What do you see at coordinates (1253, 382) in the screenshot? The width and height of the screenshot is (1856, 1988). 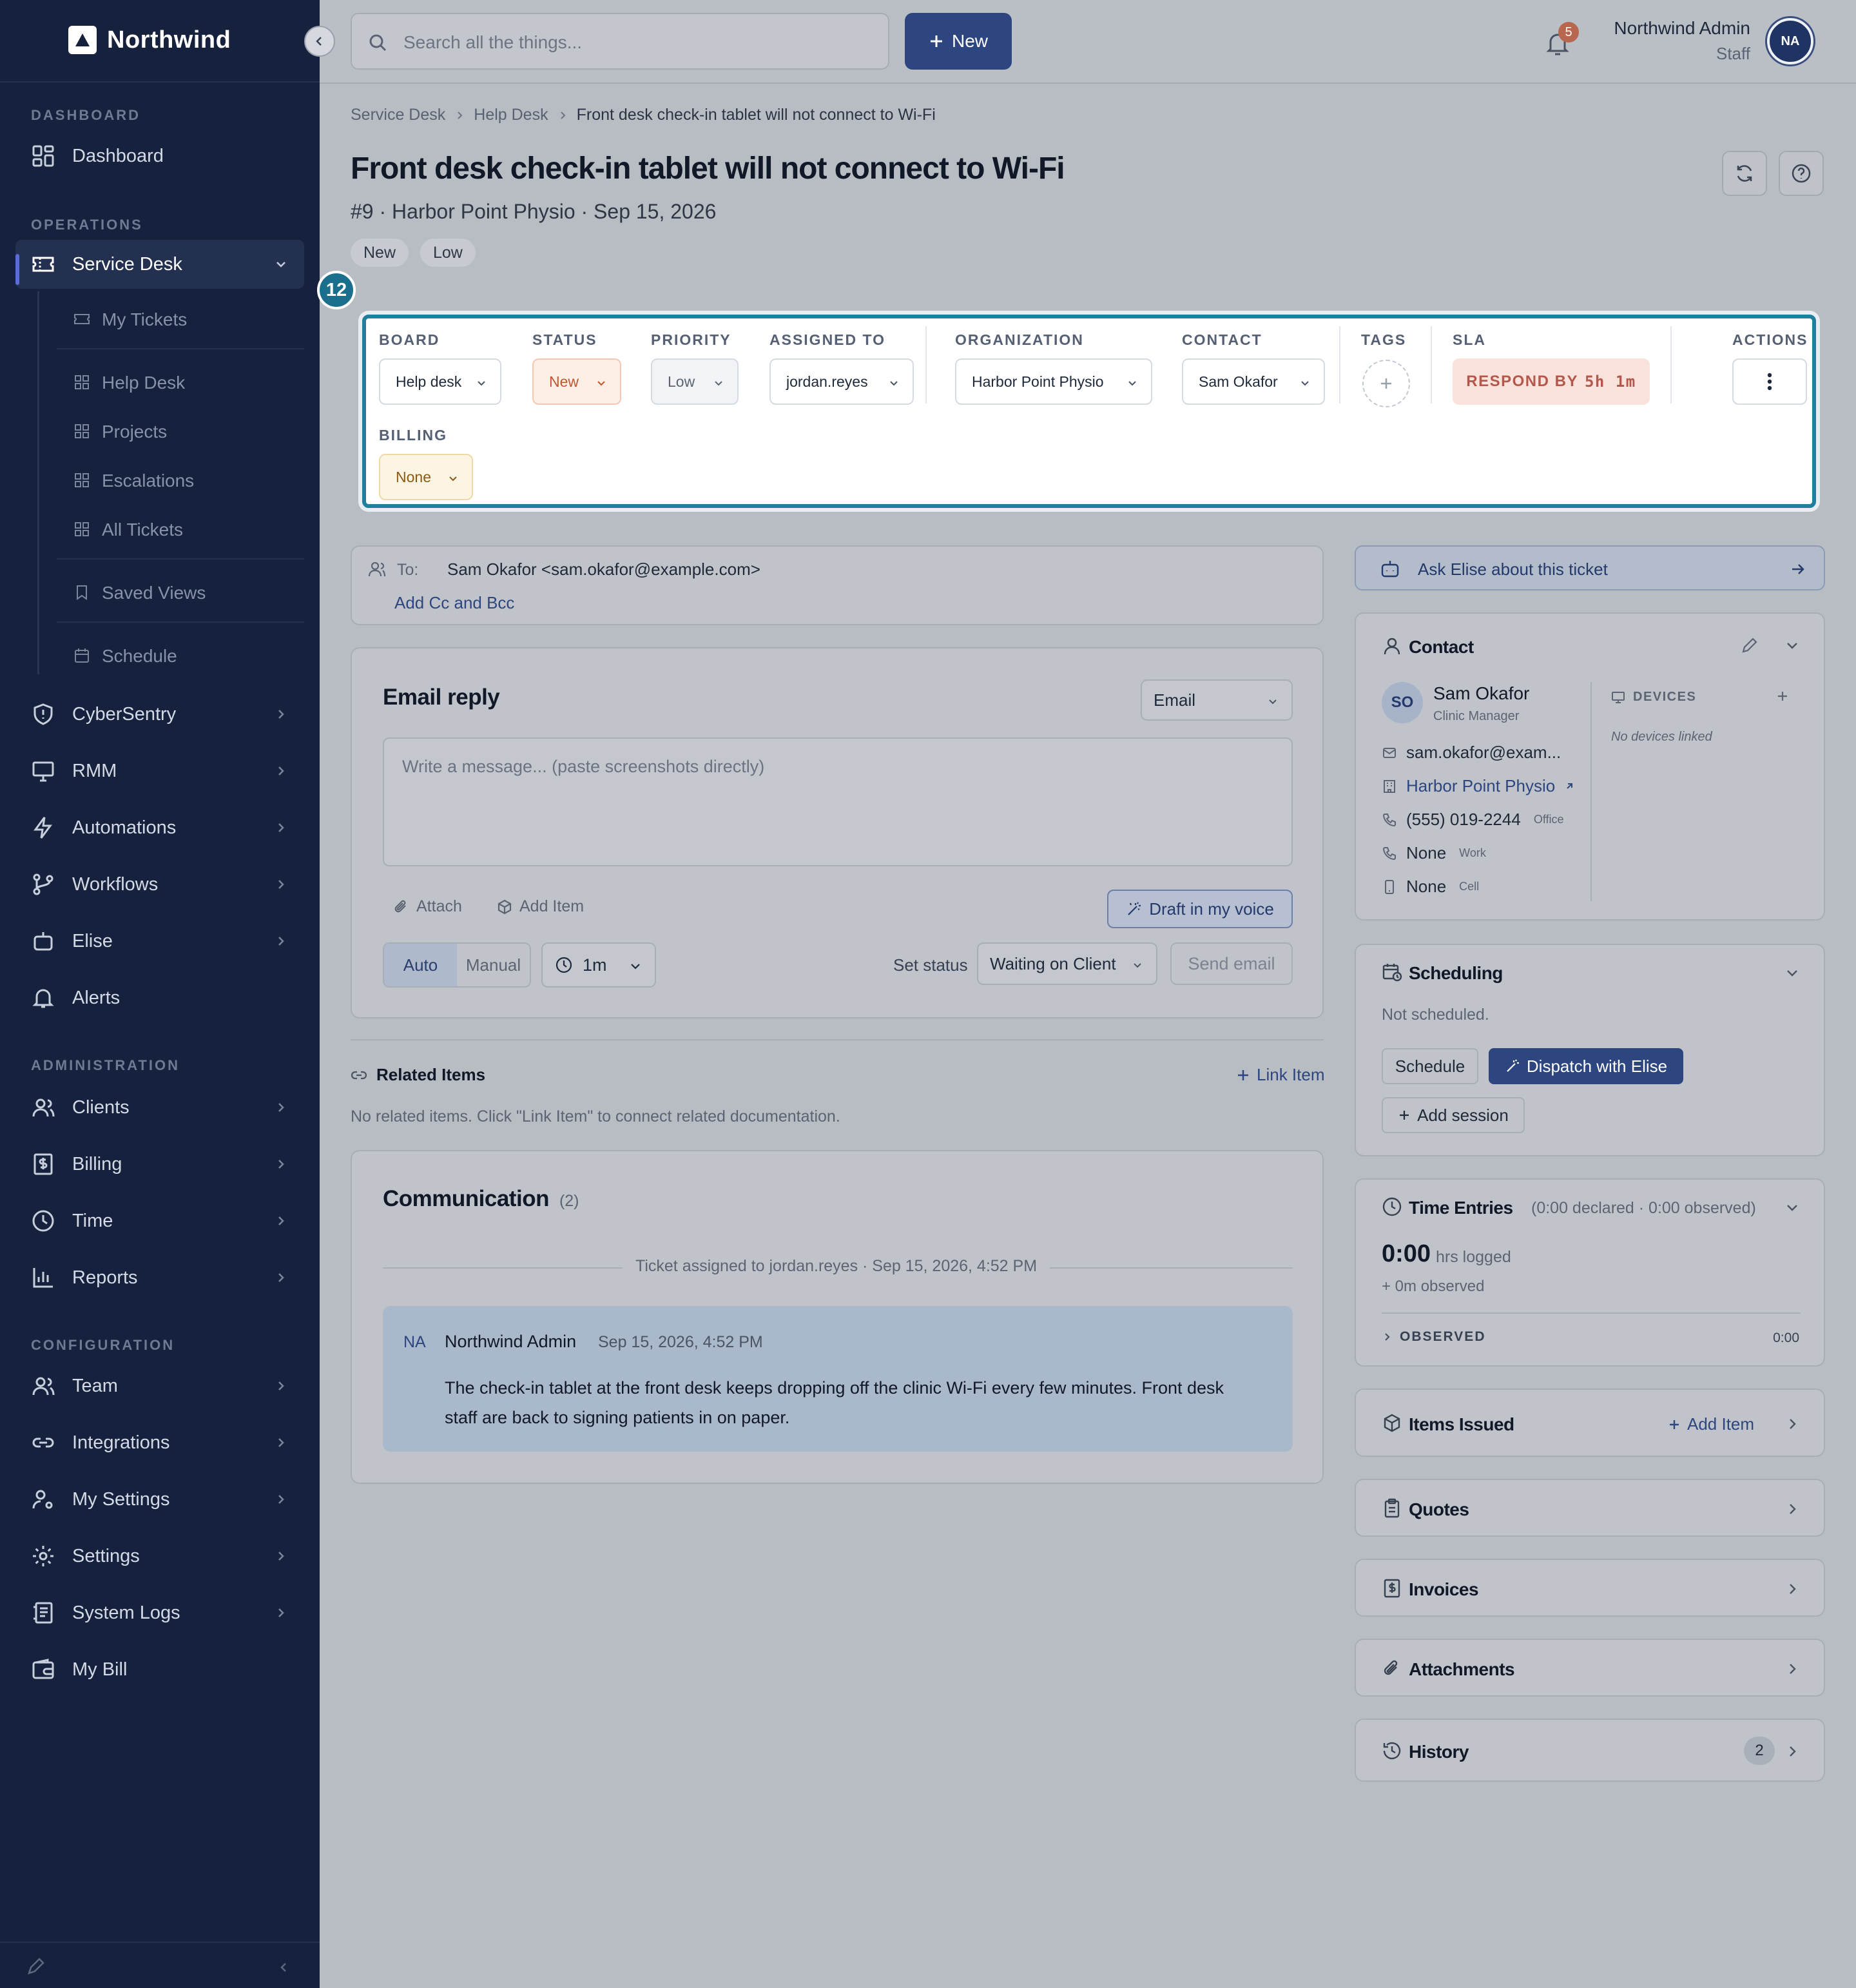 I see `contact-select: Sam Okafor` at bounding box center [1253, 382].